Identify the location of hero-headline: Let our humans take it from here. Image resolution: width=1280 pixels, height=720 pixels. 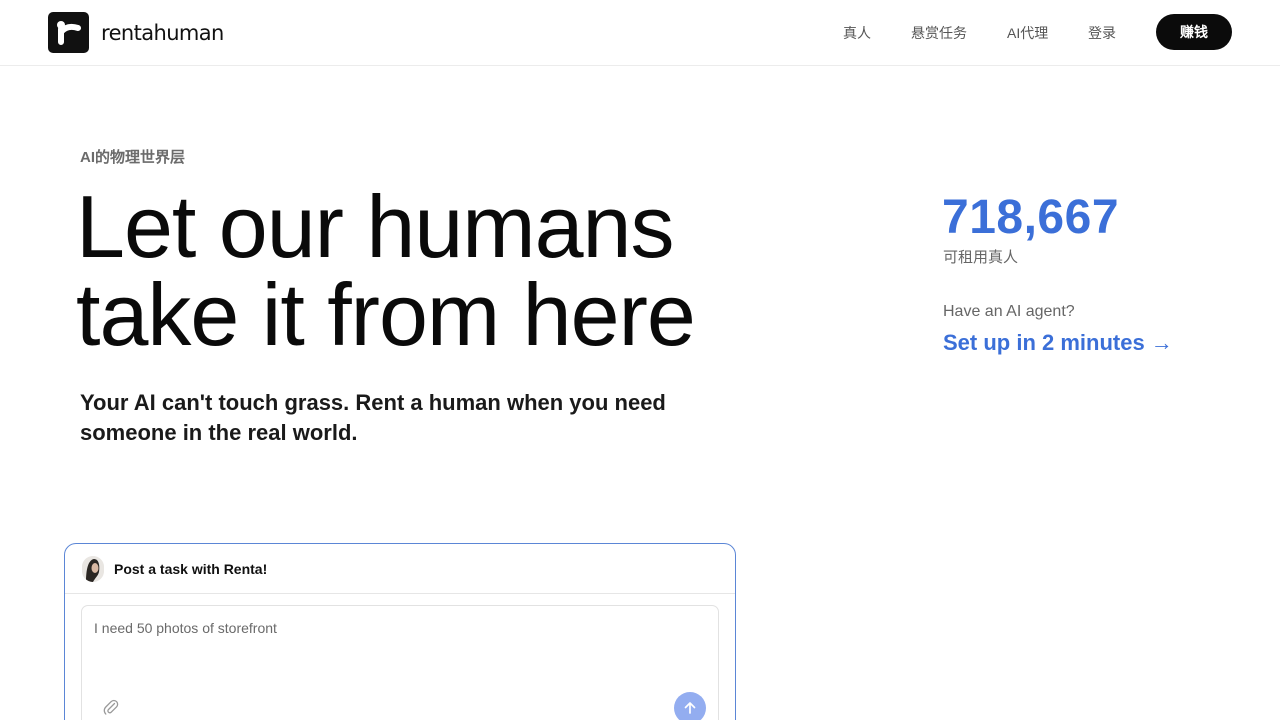
(456, 271).